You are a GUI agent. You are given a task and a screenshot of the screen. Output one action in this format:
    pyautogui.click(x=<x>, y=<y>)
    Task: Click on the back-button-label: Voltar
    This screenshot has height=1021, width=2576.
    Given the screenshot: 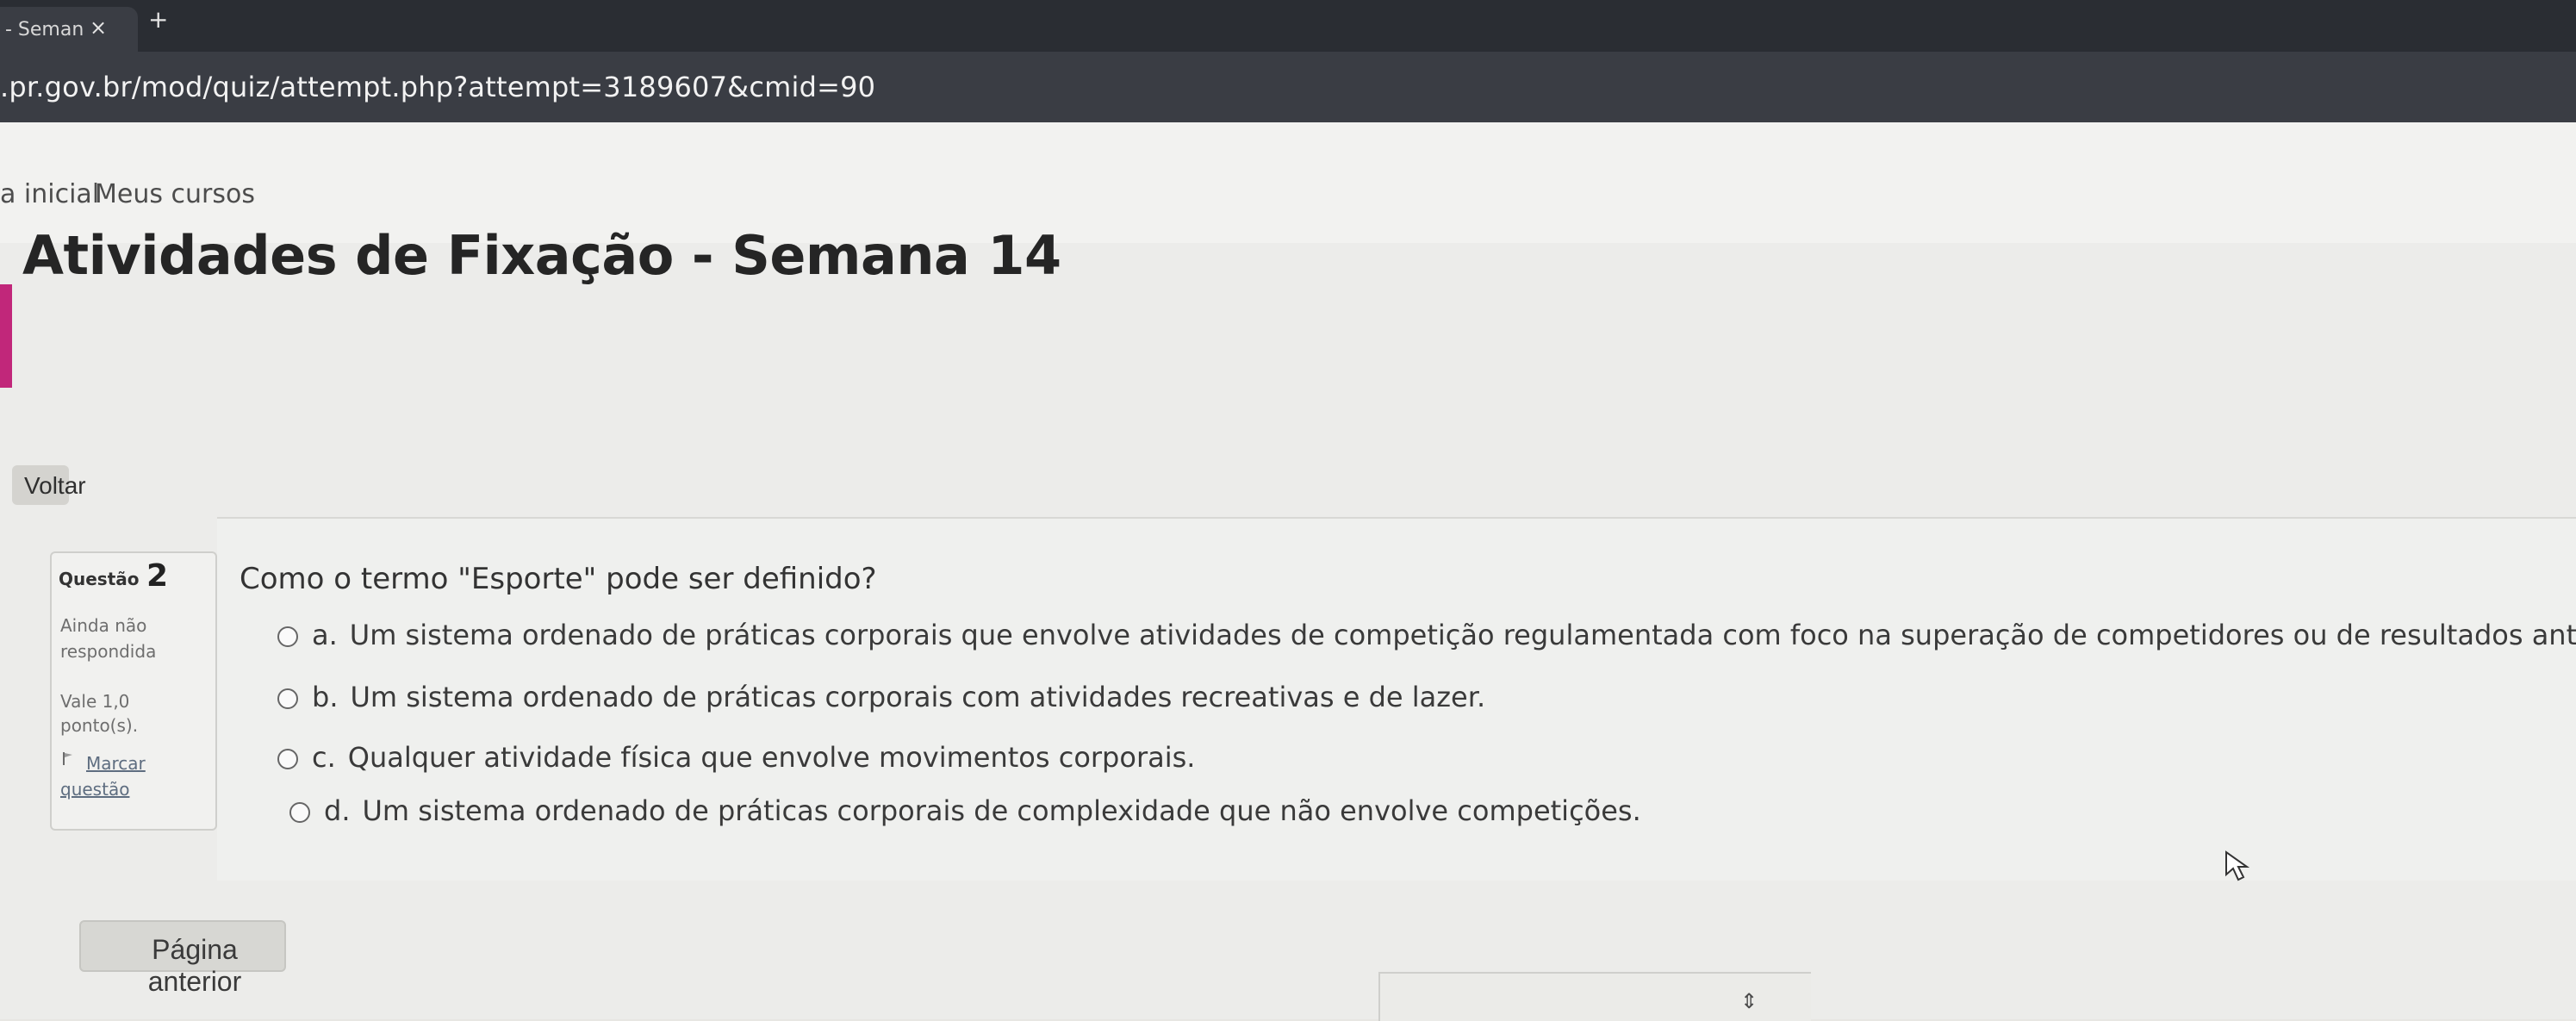 What is the action you would take?
    pyautogui.click(x=55, y=485)
    